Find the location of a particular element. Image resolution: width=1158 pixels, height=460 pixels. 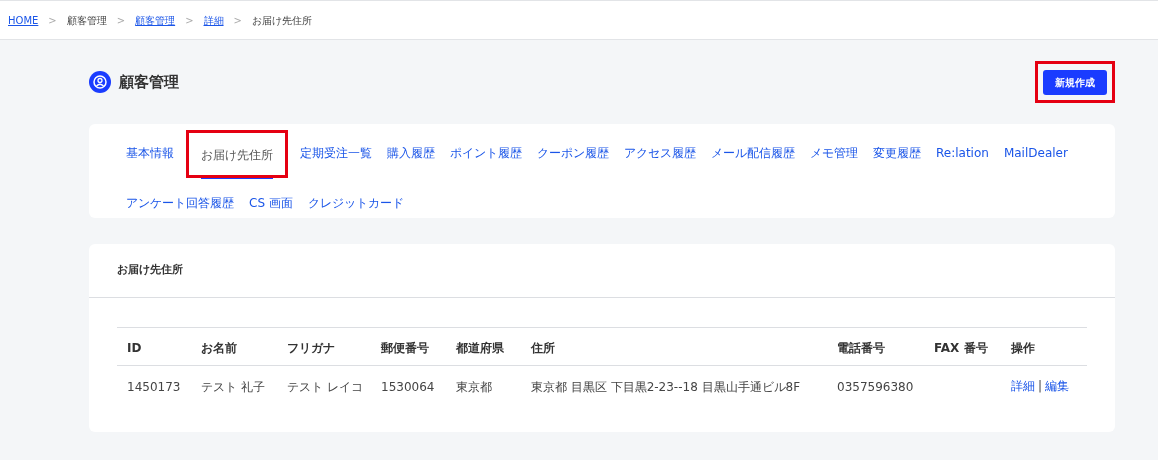

tab: クレジットカード is located at coordinates (355, 204).